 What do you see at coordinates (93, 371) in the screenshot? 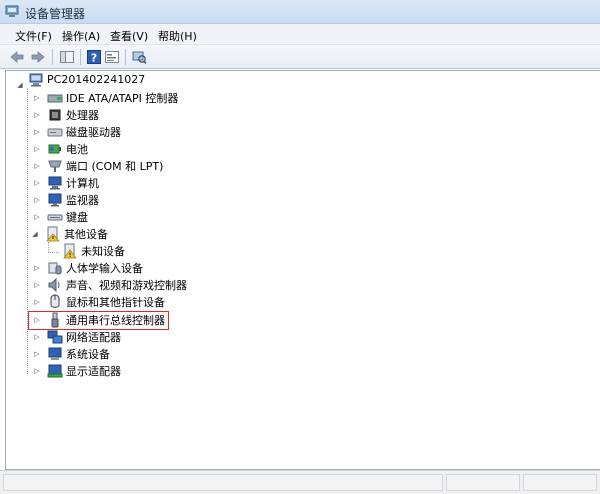
I see `tree-item-label: 显示适配器` at bounding box center [93, 371].